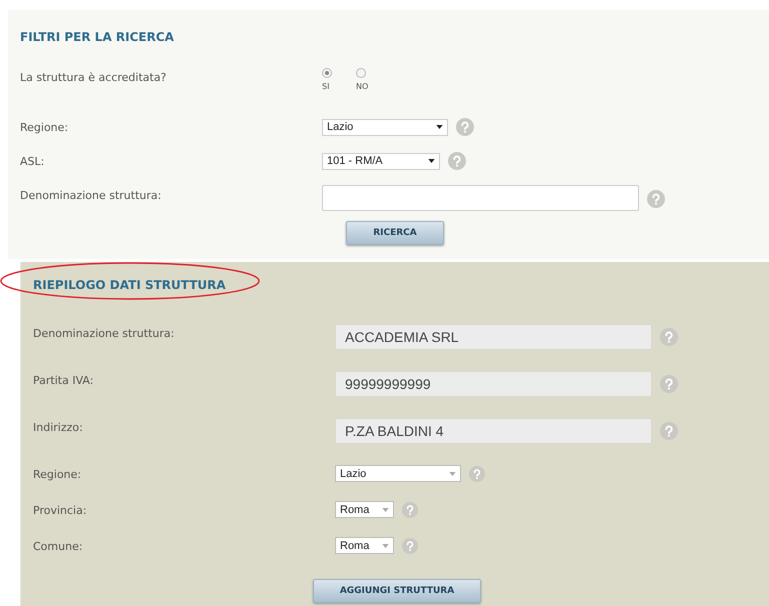 The width and height of the screenshot is (769, 606). What do you see at coordinates (33, 161) in the screenshot?
I see `field-label: ASL:` at bounding box center [33, 161].